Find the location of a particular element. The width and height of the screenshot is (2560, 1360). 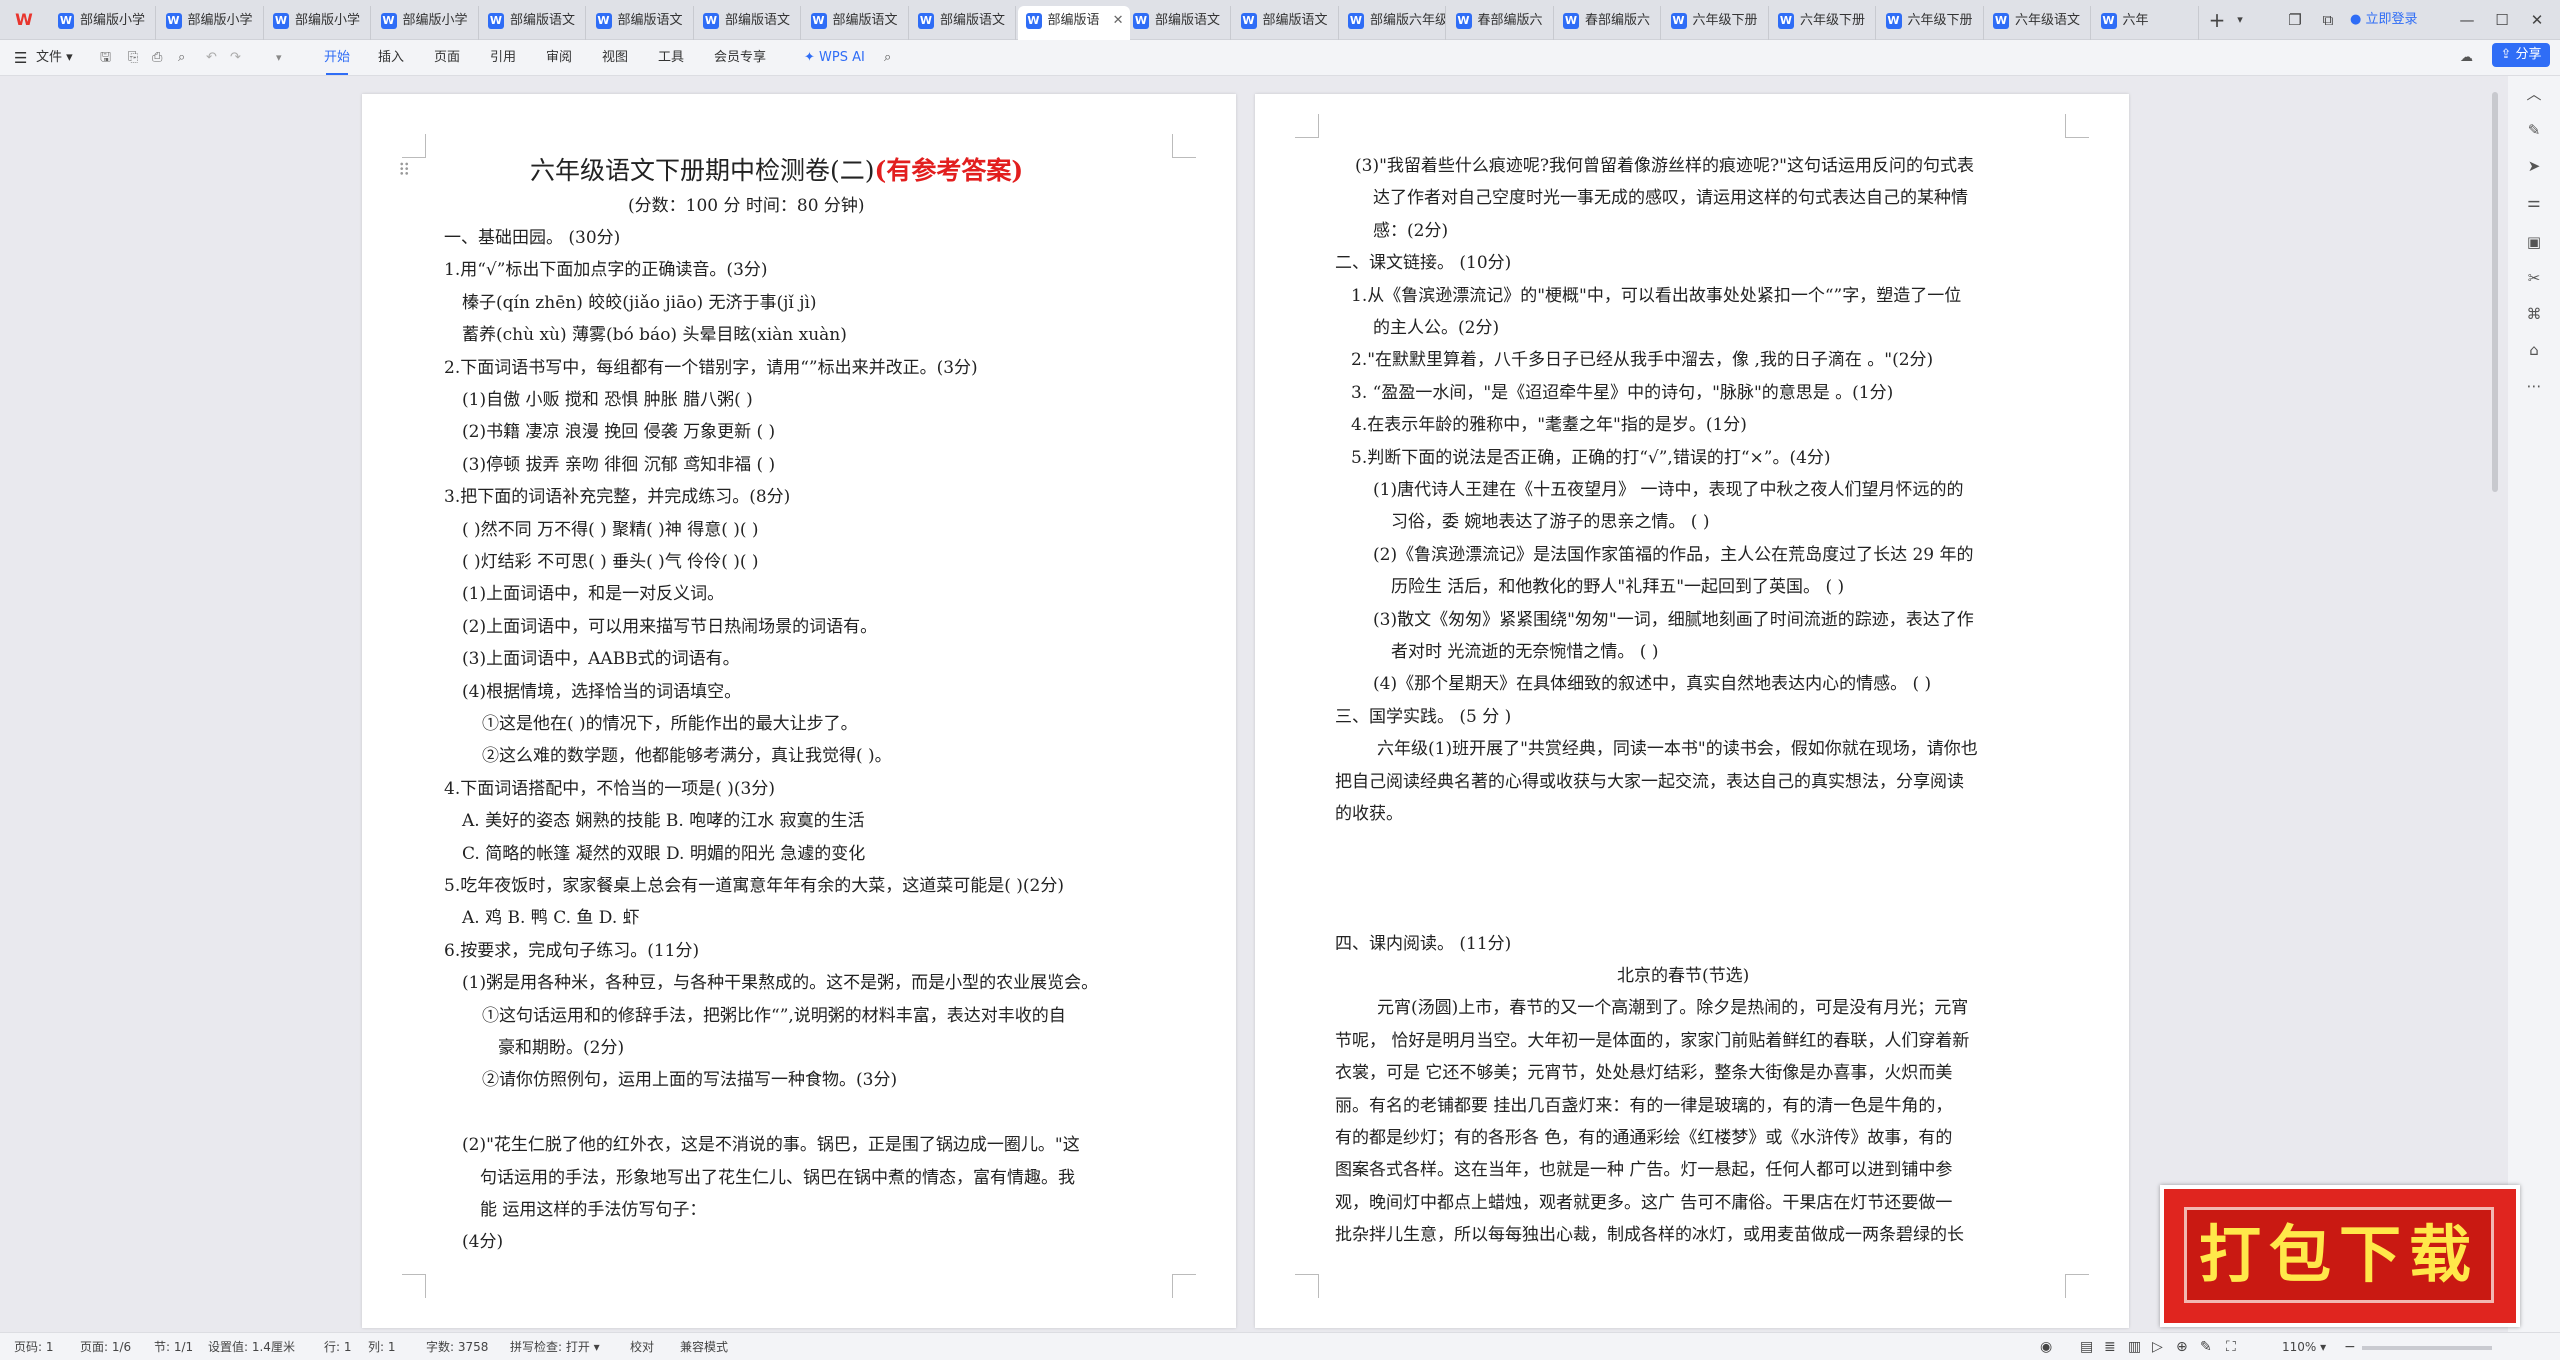

search-icon: ⌕ is located at coordinates (887, 58).